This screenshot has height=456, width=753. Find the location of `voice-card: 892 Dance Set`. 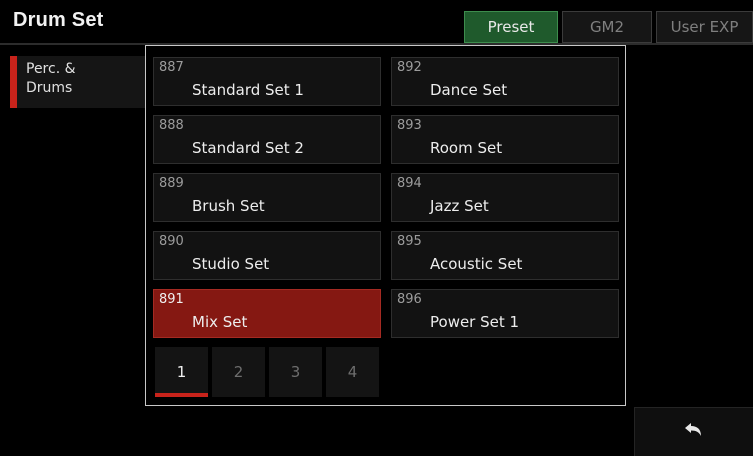

voice-card: 892 Dance Set is located at coordinates (505, 81).